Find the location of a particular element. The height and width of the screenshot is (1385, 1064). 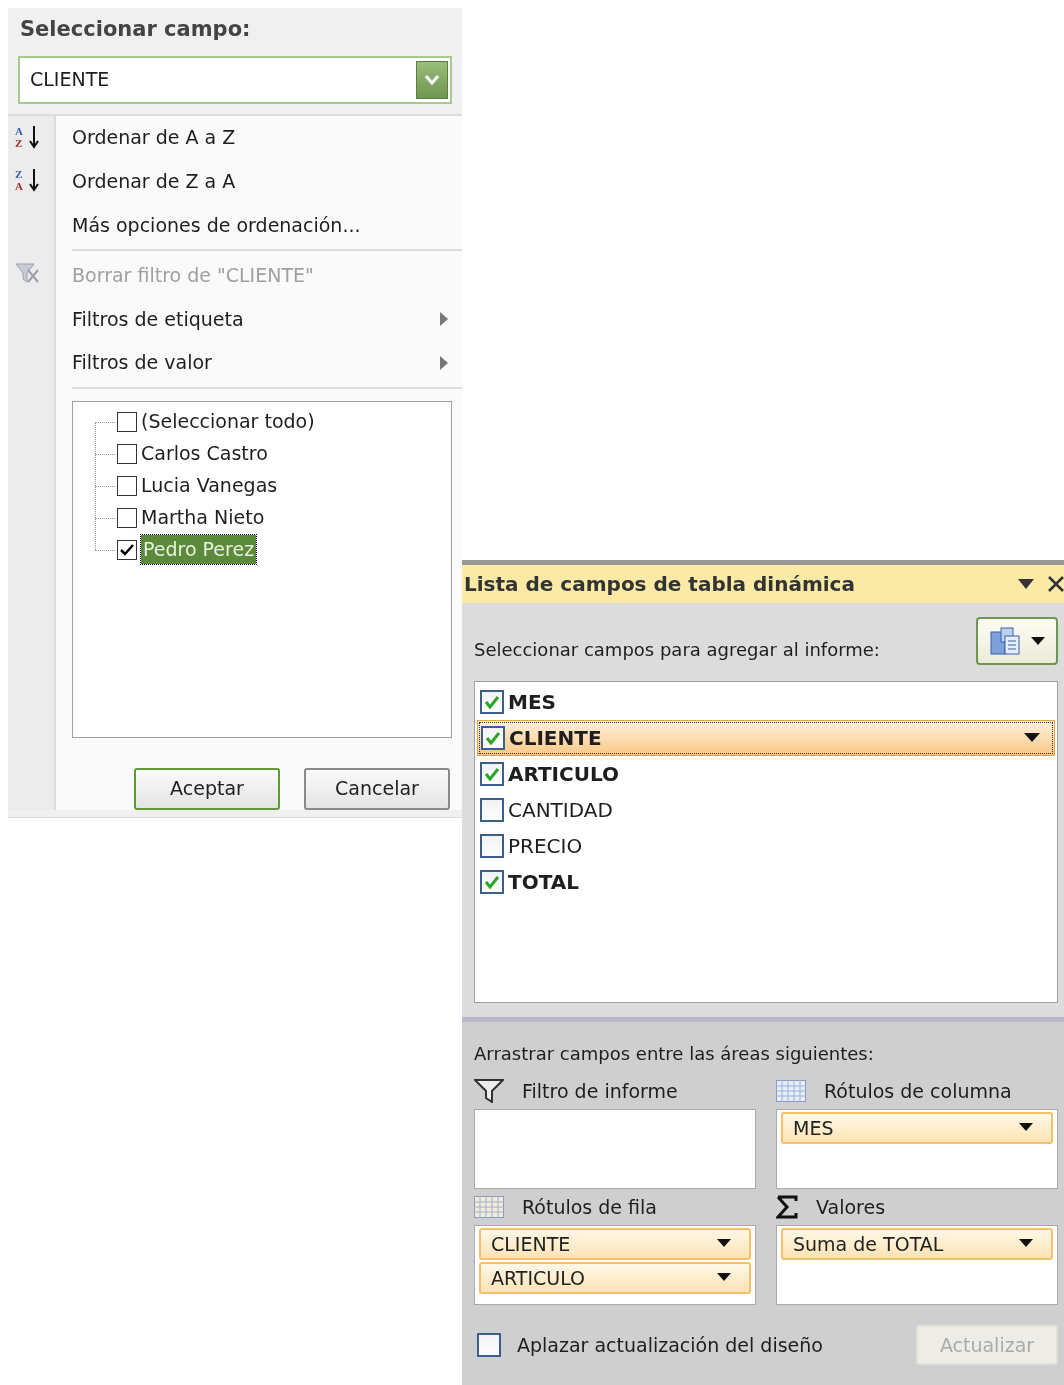

checkbox-label: Aplazar actualización del diseño is located at coordinates (670, 1345).